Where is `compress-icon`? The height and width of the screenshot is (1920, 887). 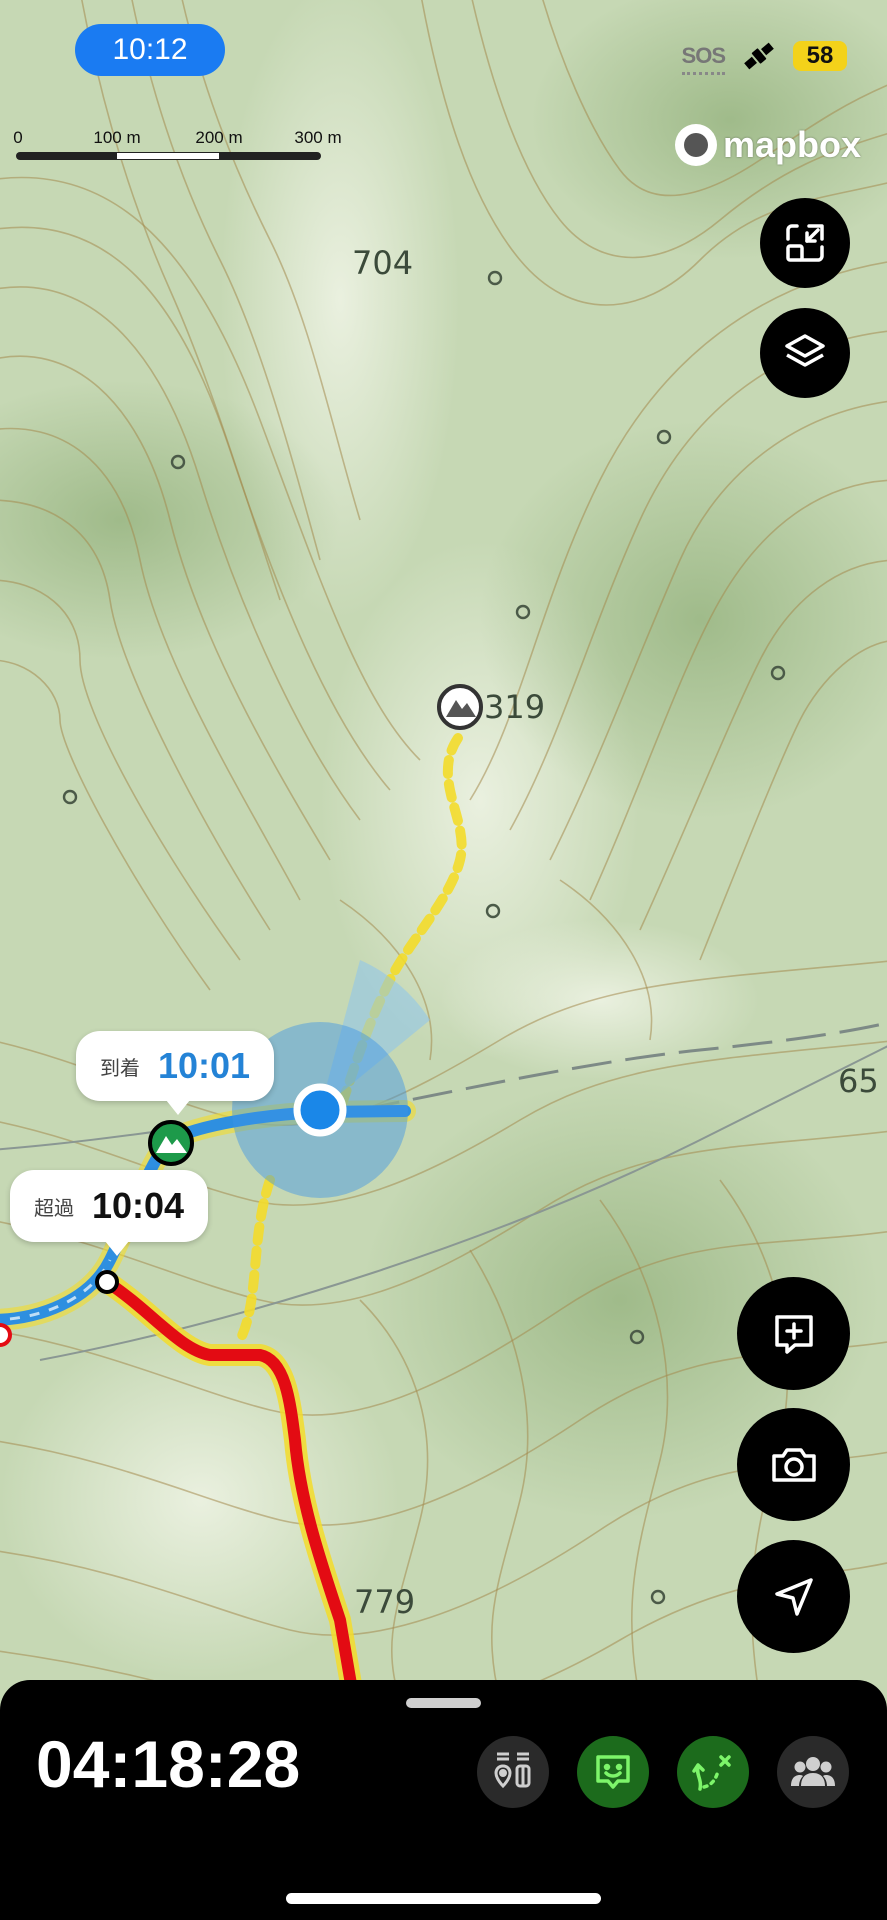
compress-icon is located at coordinates (805, 243).